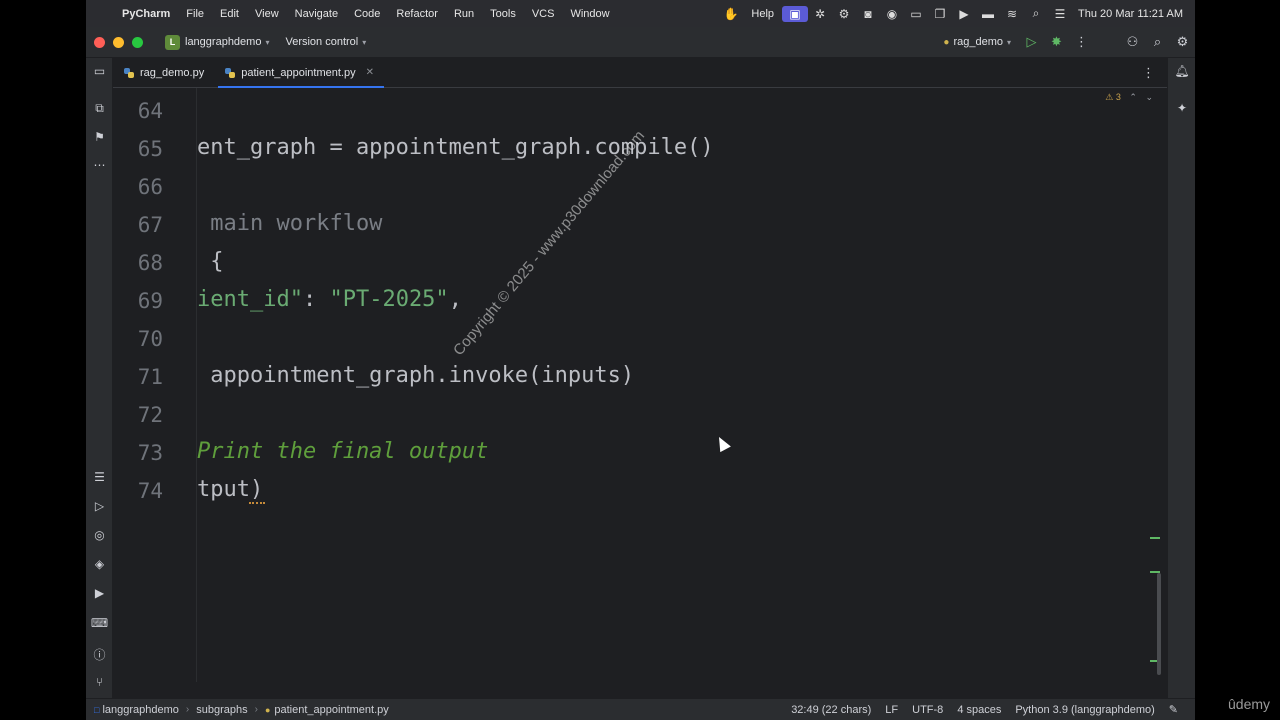 This screenshot has width=1280, height=720. I want to click on more-tools-icon: ⋯, so click(99, 165).